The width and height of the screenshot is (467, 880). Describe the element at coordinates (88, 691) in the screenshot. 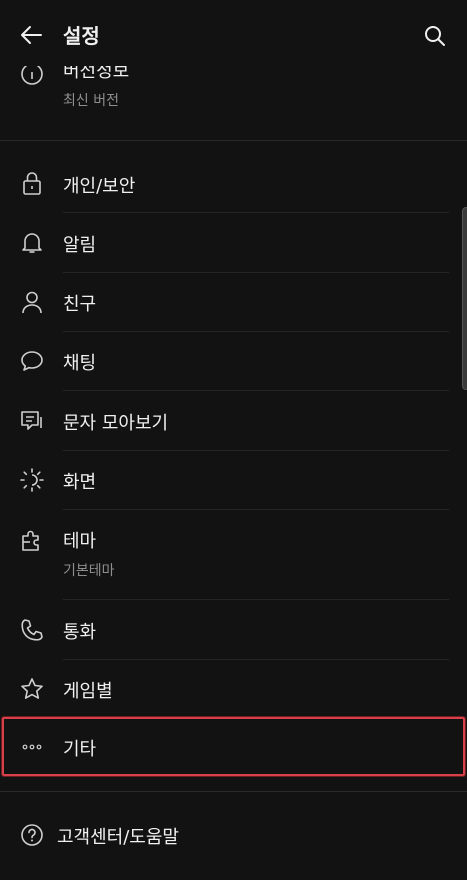

I see `menu-item-label: 게임별` at that location.